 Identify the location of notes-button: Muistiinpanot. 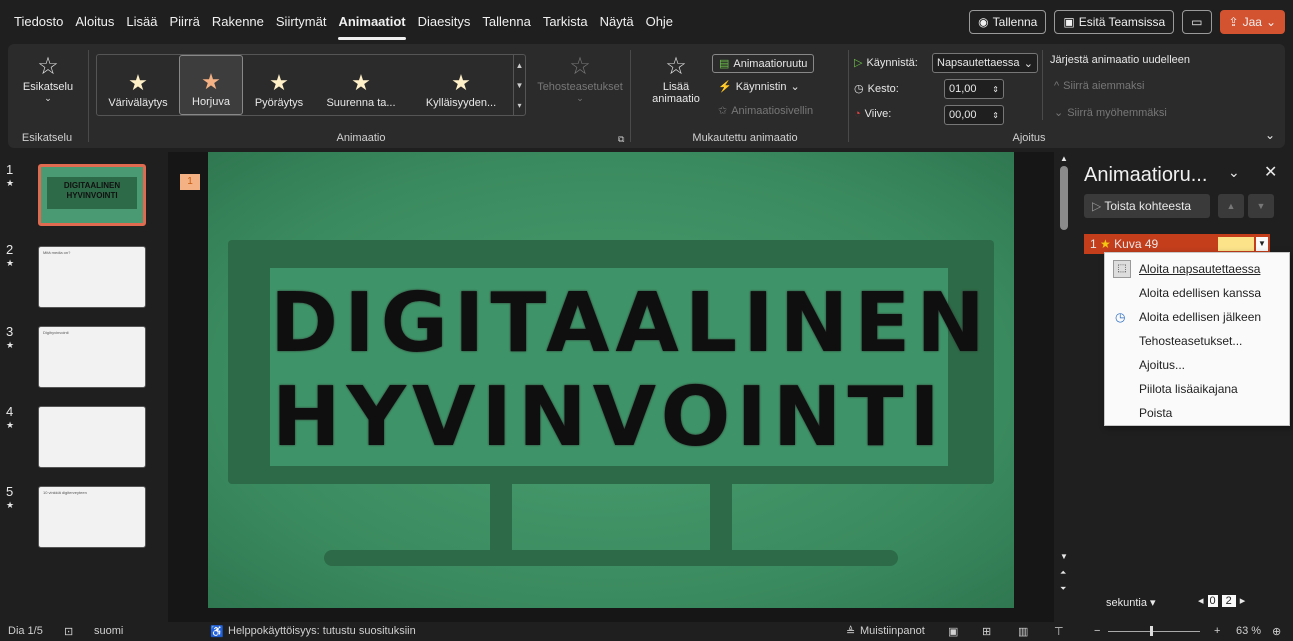
(892, 631).